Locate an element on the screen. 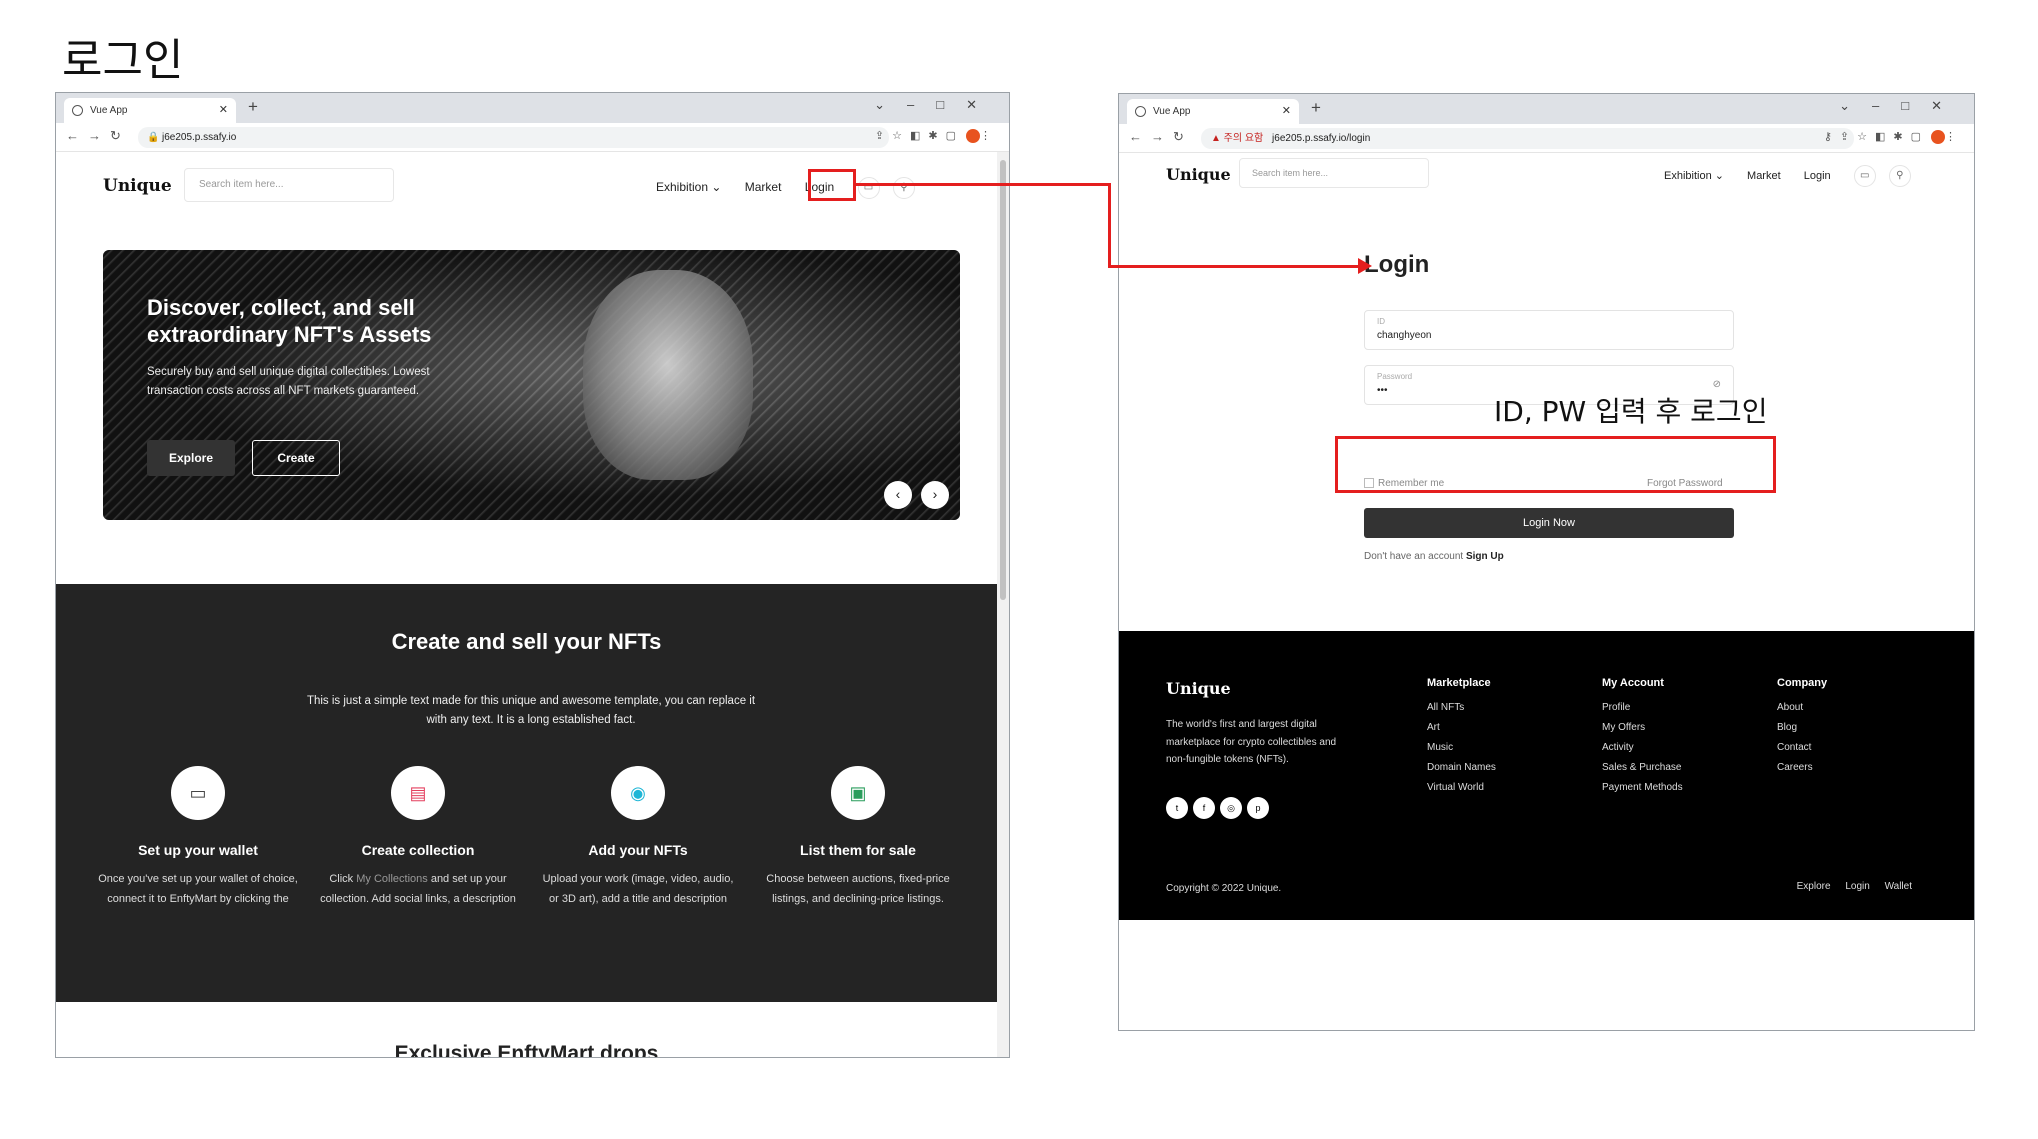 The image size is (2038, 1139). url-text: j6e205.p.ssafy.io/login is located at coordinates (1321, 138).